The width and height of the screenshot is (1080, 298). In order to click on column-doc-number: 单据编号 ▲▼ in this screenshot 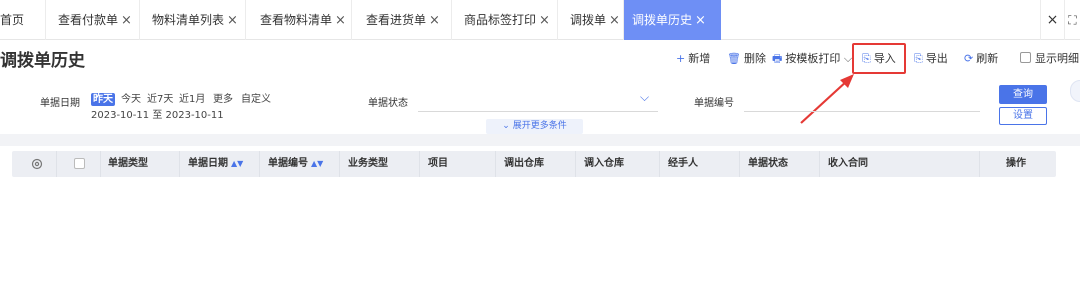, I will do `click(300, 164)`.